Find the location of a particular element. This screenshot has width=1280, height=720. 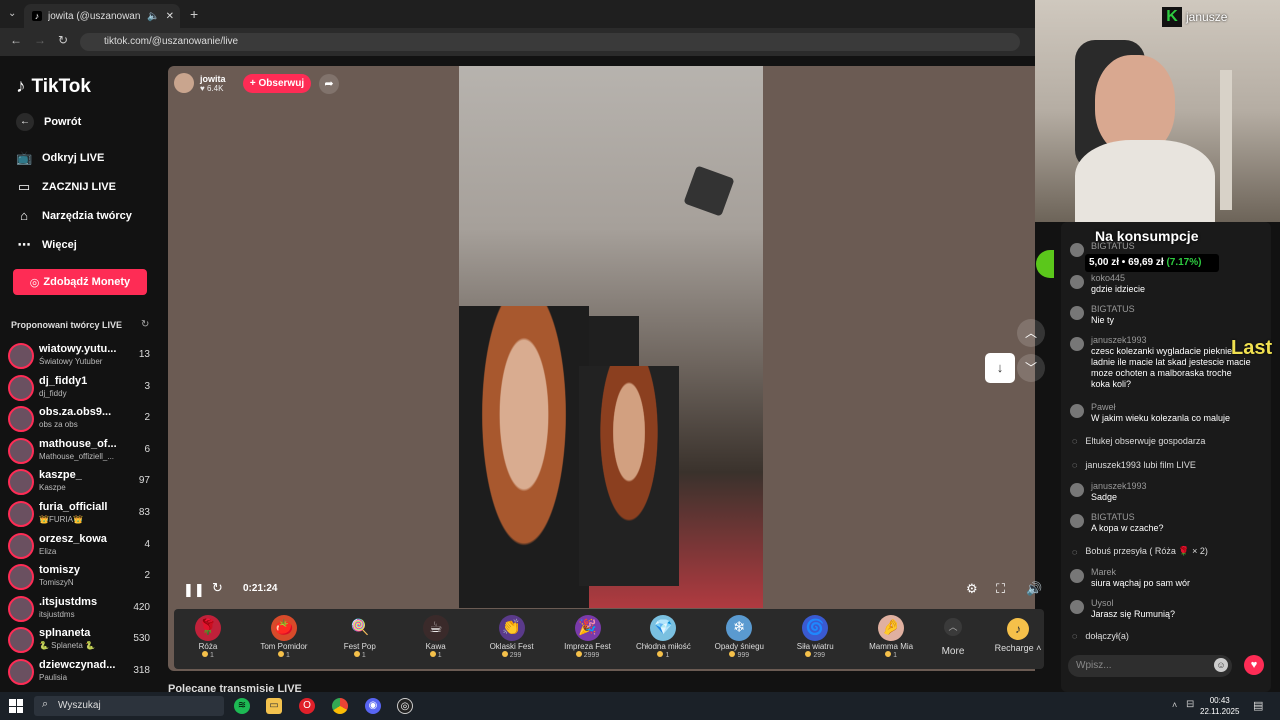

event-icon: ◌ is located at coordinates (1075, 551).